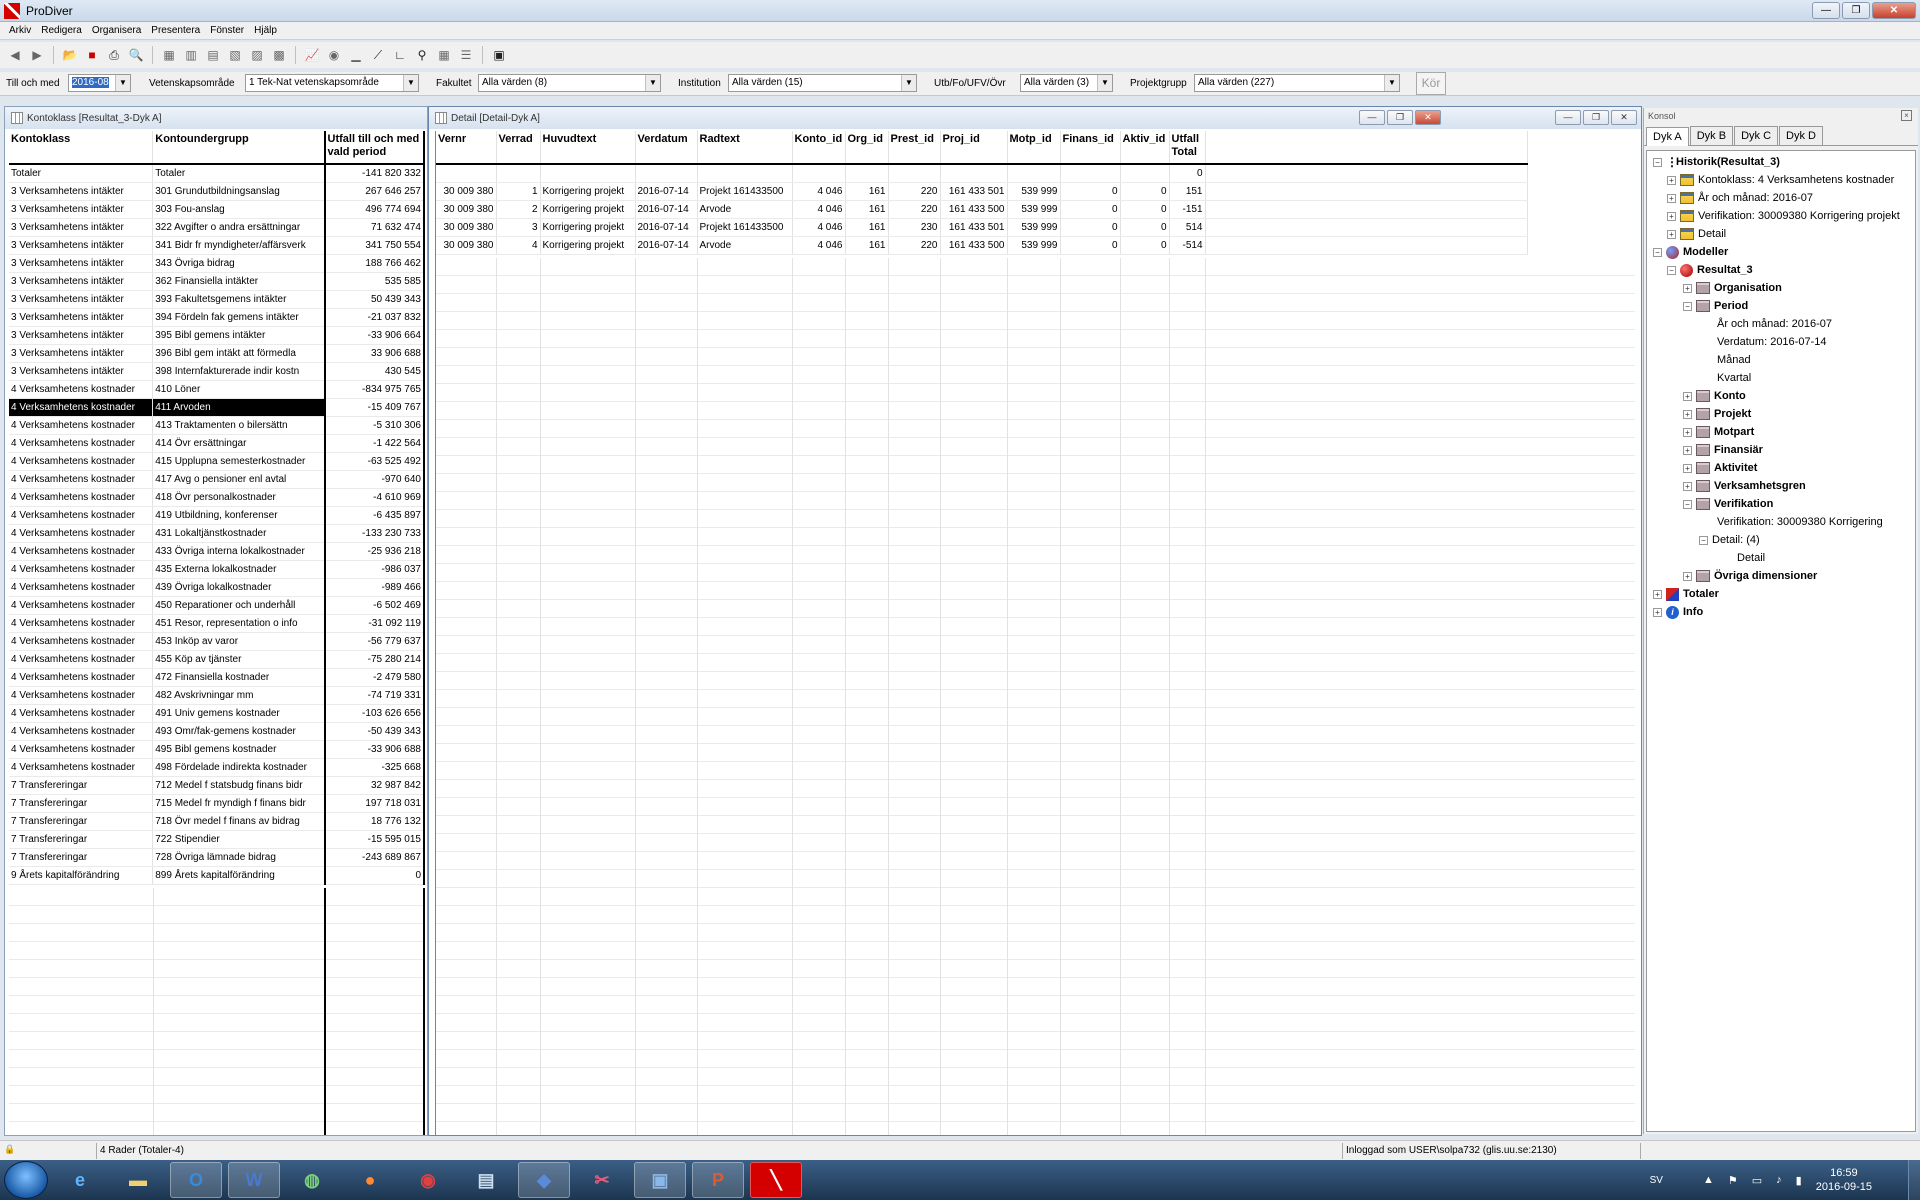 The height and width of the screenshot is (1200, 1920). I want to click on prest-id-cell: 230, so click(914, 227).